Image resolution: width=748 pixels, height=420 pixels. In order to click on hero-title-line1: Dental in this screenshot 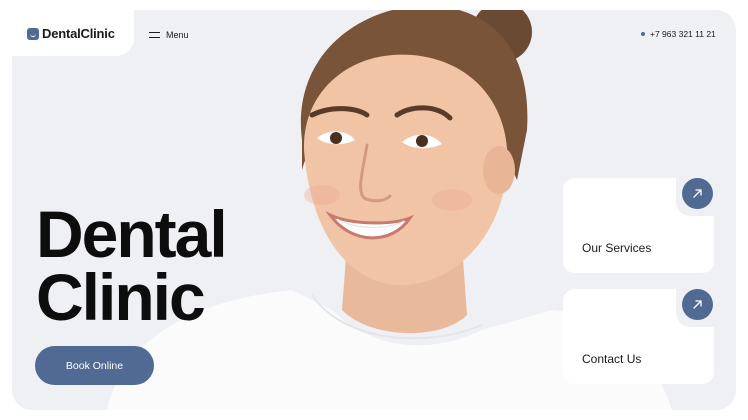, I will do `click(132, 234)`.